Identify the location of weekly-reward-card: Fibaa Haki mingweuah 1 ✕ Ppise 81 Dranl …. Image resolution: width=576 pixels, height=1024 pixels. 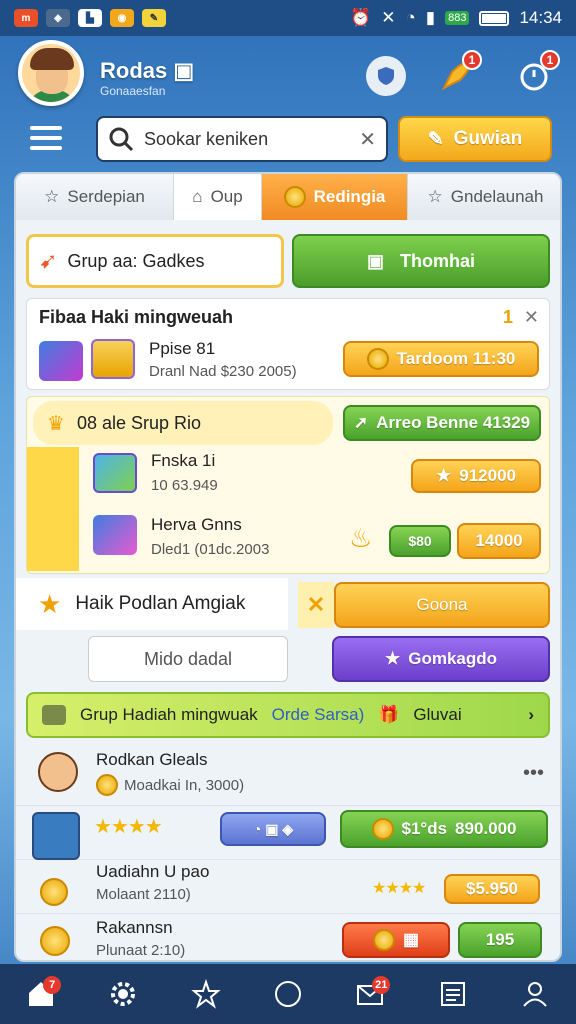
(288, 344).